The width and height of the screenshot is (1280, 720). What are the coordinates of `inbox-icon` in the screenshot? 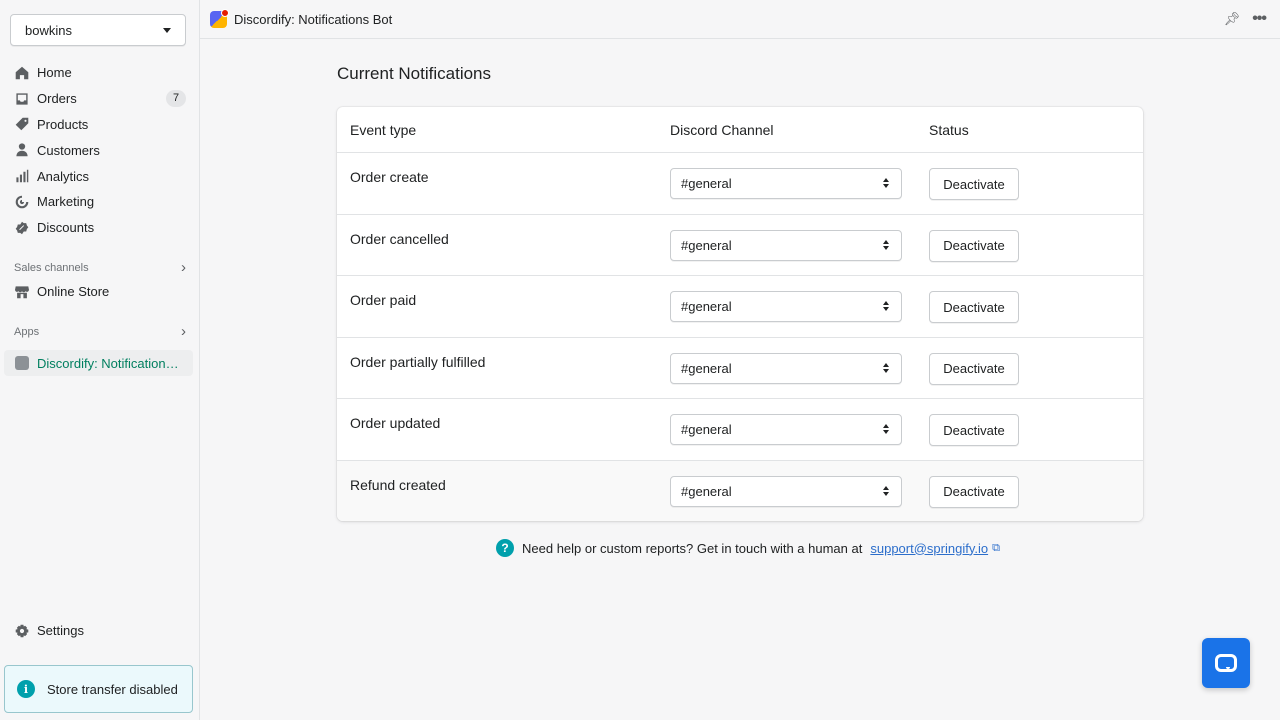 It's located at (22, 99).